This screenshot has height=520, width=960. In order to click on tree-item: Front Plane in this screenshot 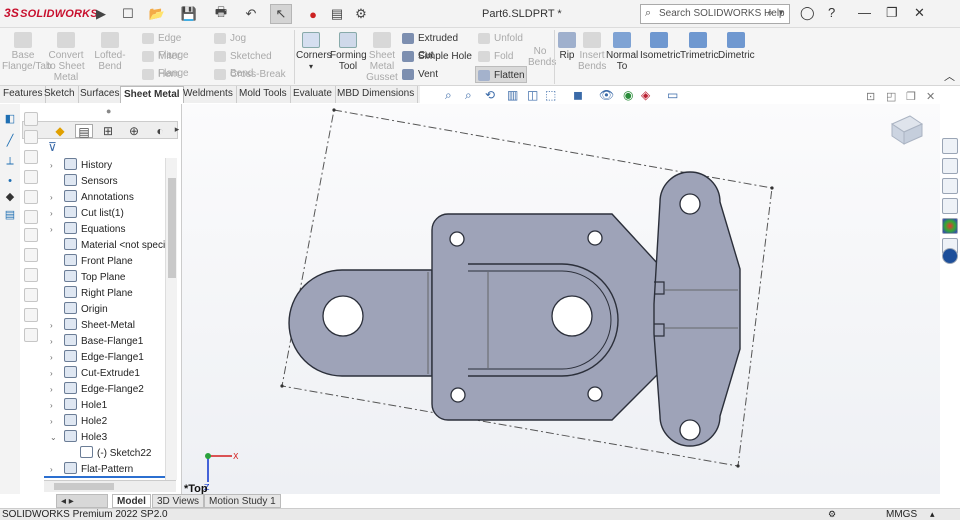, I will do `click(98, 262)`.